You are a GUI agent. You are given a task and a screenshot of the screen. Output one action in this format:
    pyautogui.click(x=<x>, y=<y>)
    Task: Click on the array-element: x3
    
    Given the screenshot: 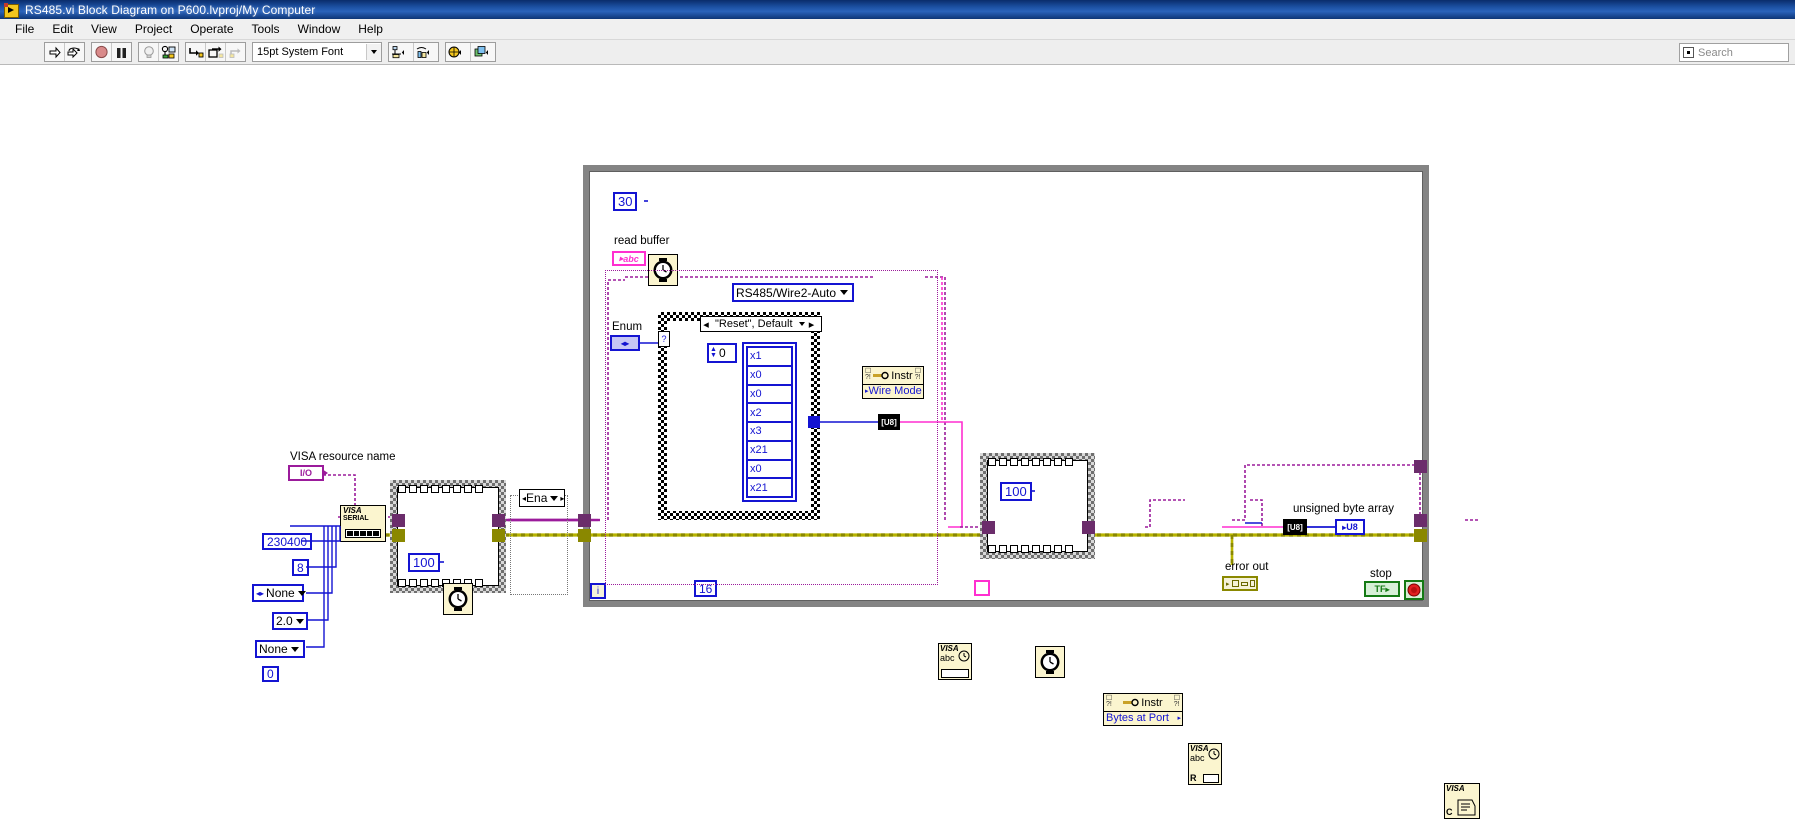 What is the action you would take?
    pyautogui.click(x=769, y=431)
    